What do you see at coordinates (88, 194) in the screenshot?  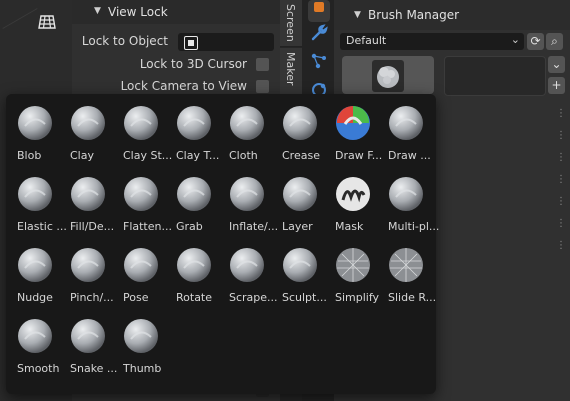 I see `fill-deepen-brush-icon` at bounding box center [88, 194].